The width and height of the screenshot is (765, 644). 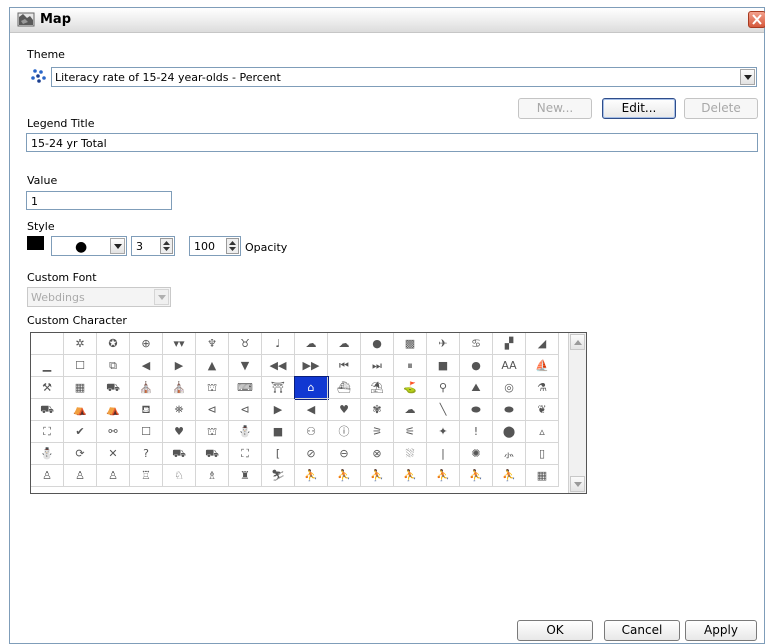 I want to click on grid-scrollbar, so click(x=577, y=413).